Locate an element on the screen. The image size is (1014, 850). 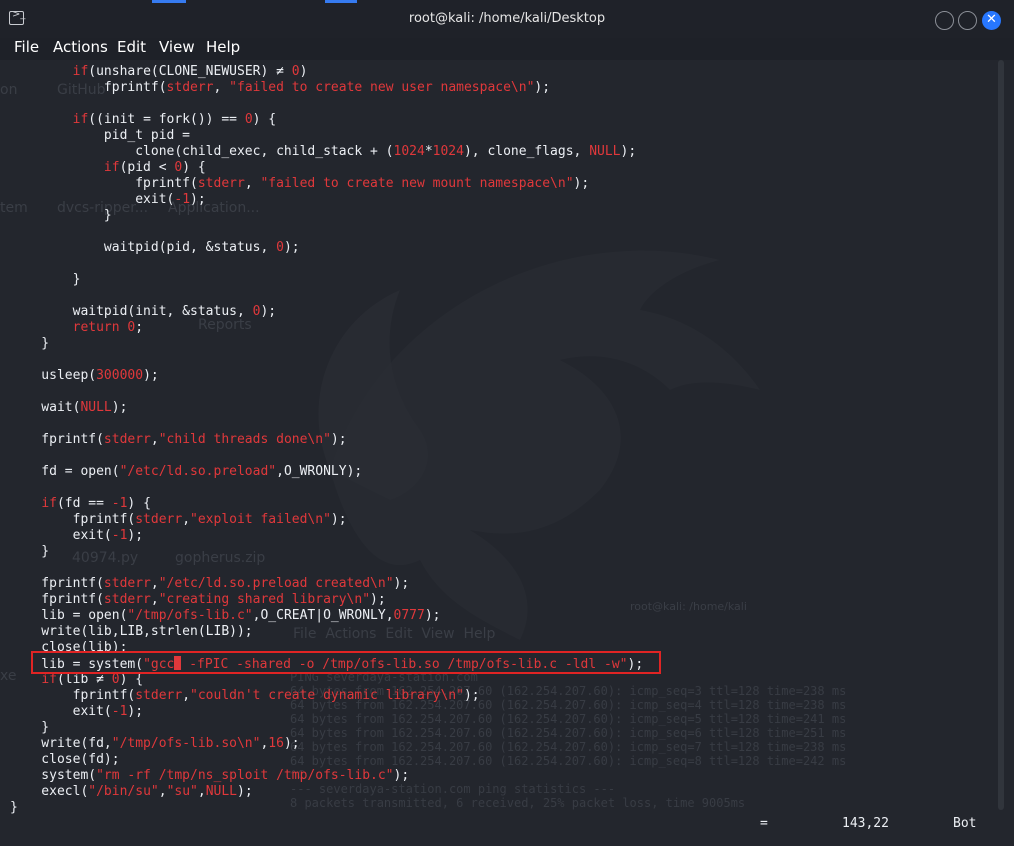
code-line: fprintf(stderr,"exploit failed\n"); is located at coordinates (326, 520).